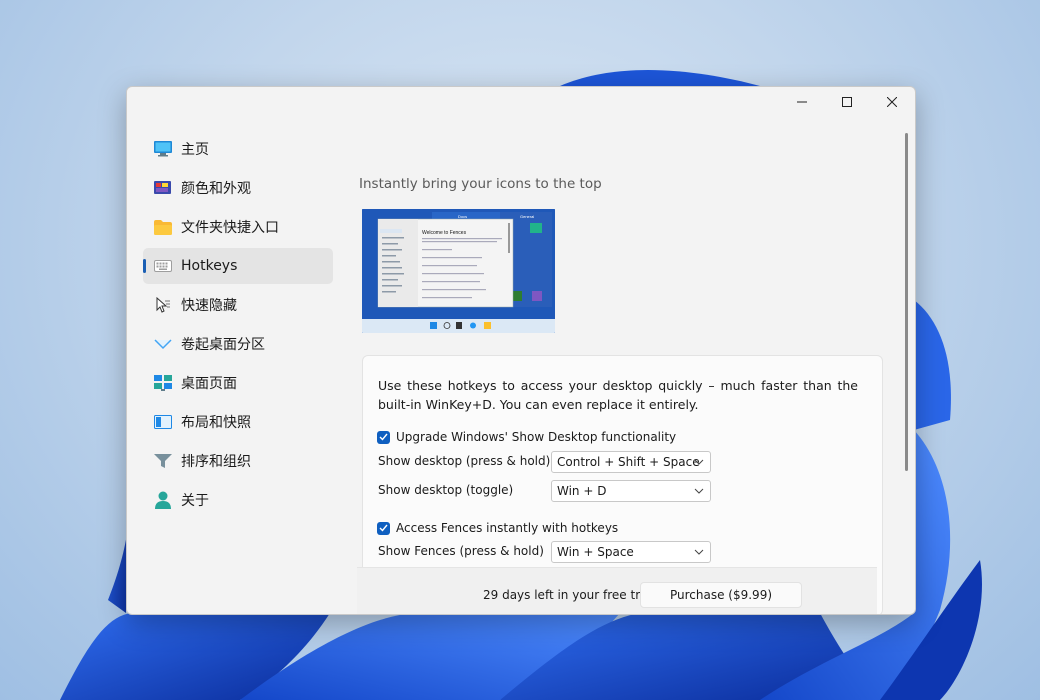 Image resolution: width=1040 pixels, height=700 pixels. I want to click on sidebar-item-desktop-pages: 桌面页面, so click(238, 383).